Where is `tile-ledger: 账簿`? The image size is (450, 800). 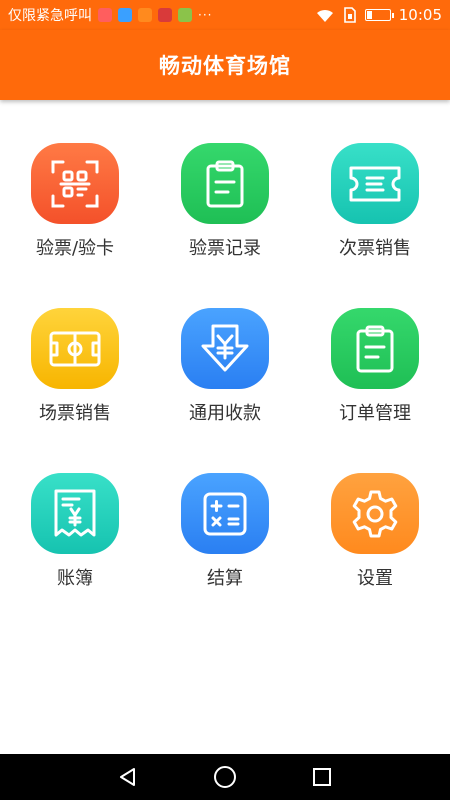 tile-ledger: 账簿 is located at coordinates (75, 510).